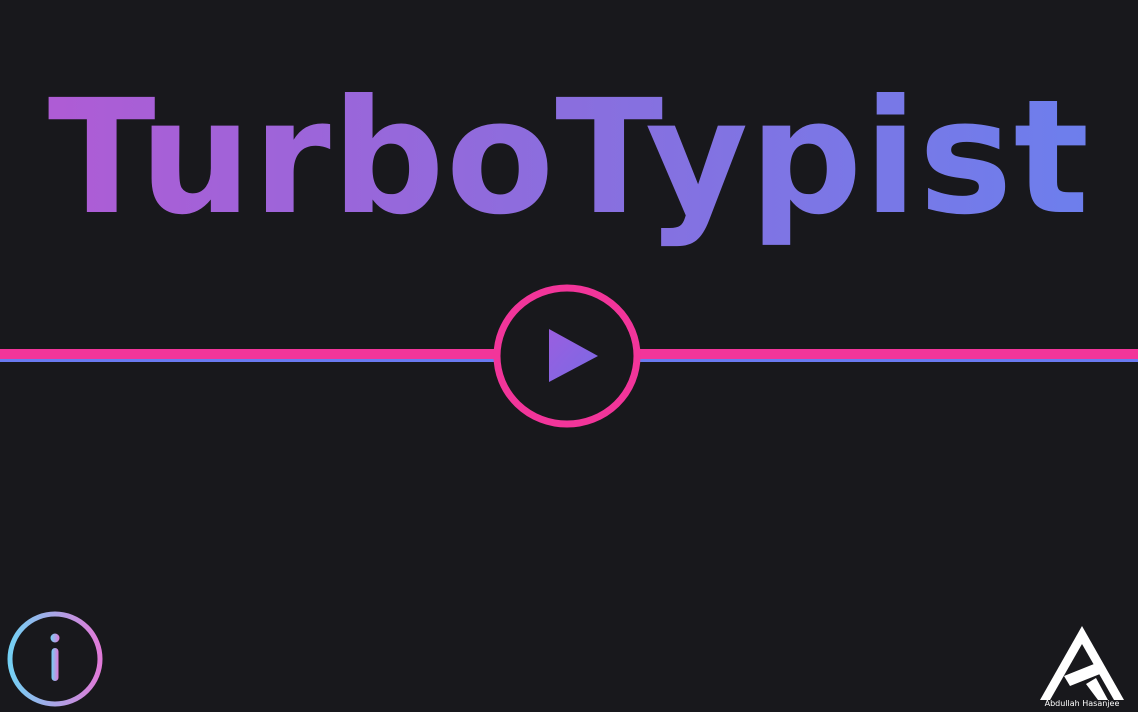 This screenshot has width=1138, height=712. I want to click on info-button, so click(55, 659).